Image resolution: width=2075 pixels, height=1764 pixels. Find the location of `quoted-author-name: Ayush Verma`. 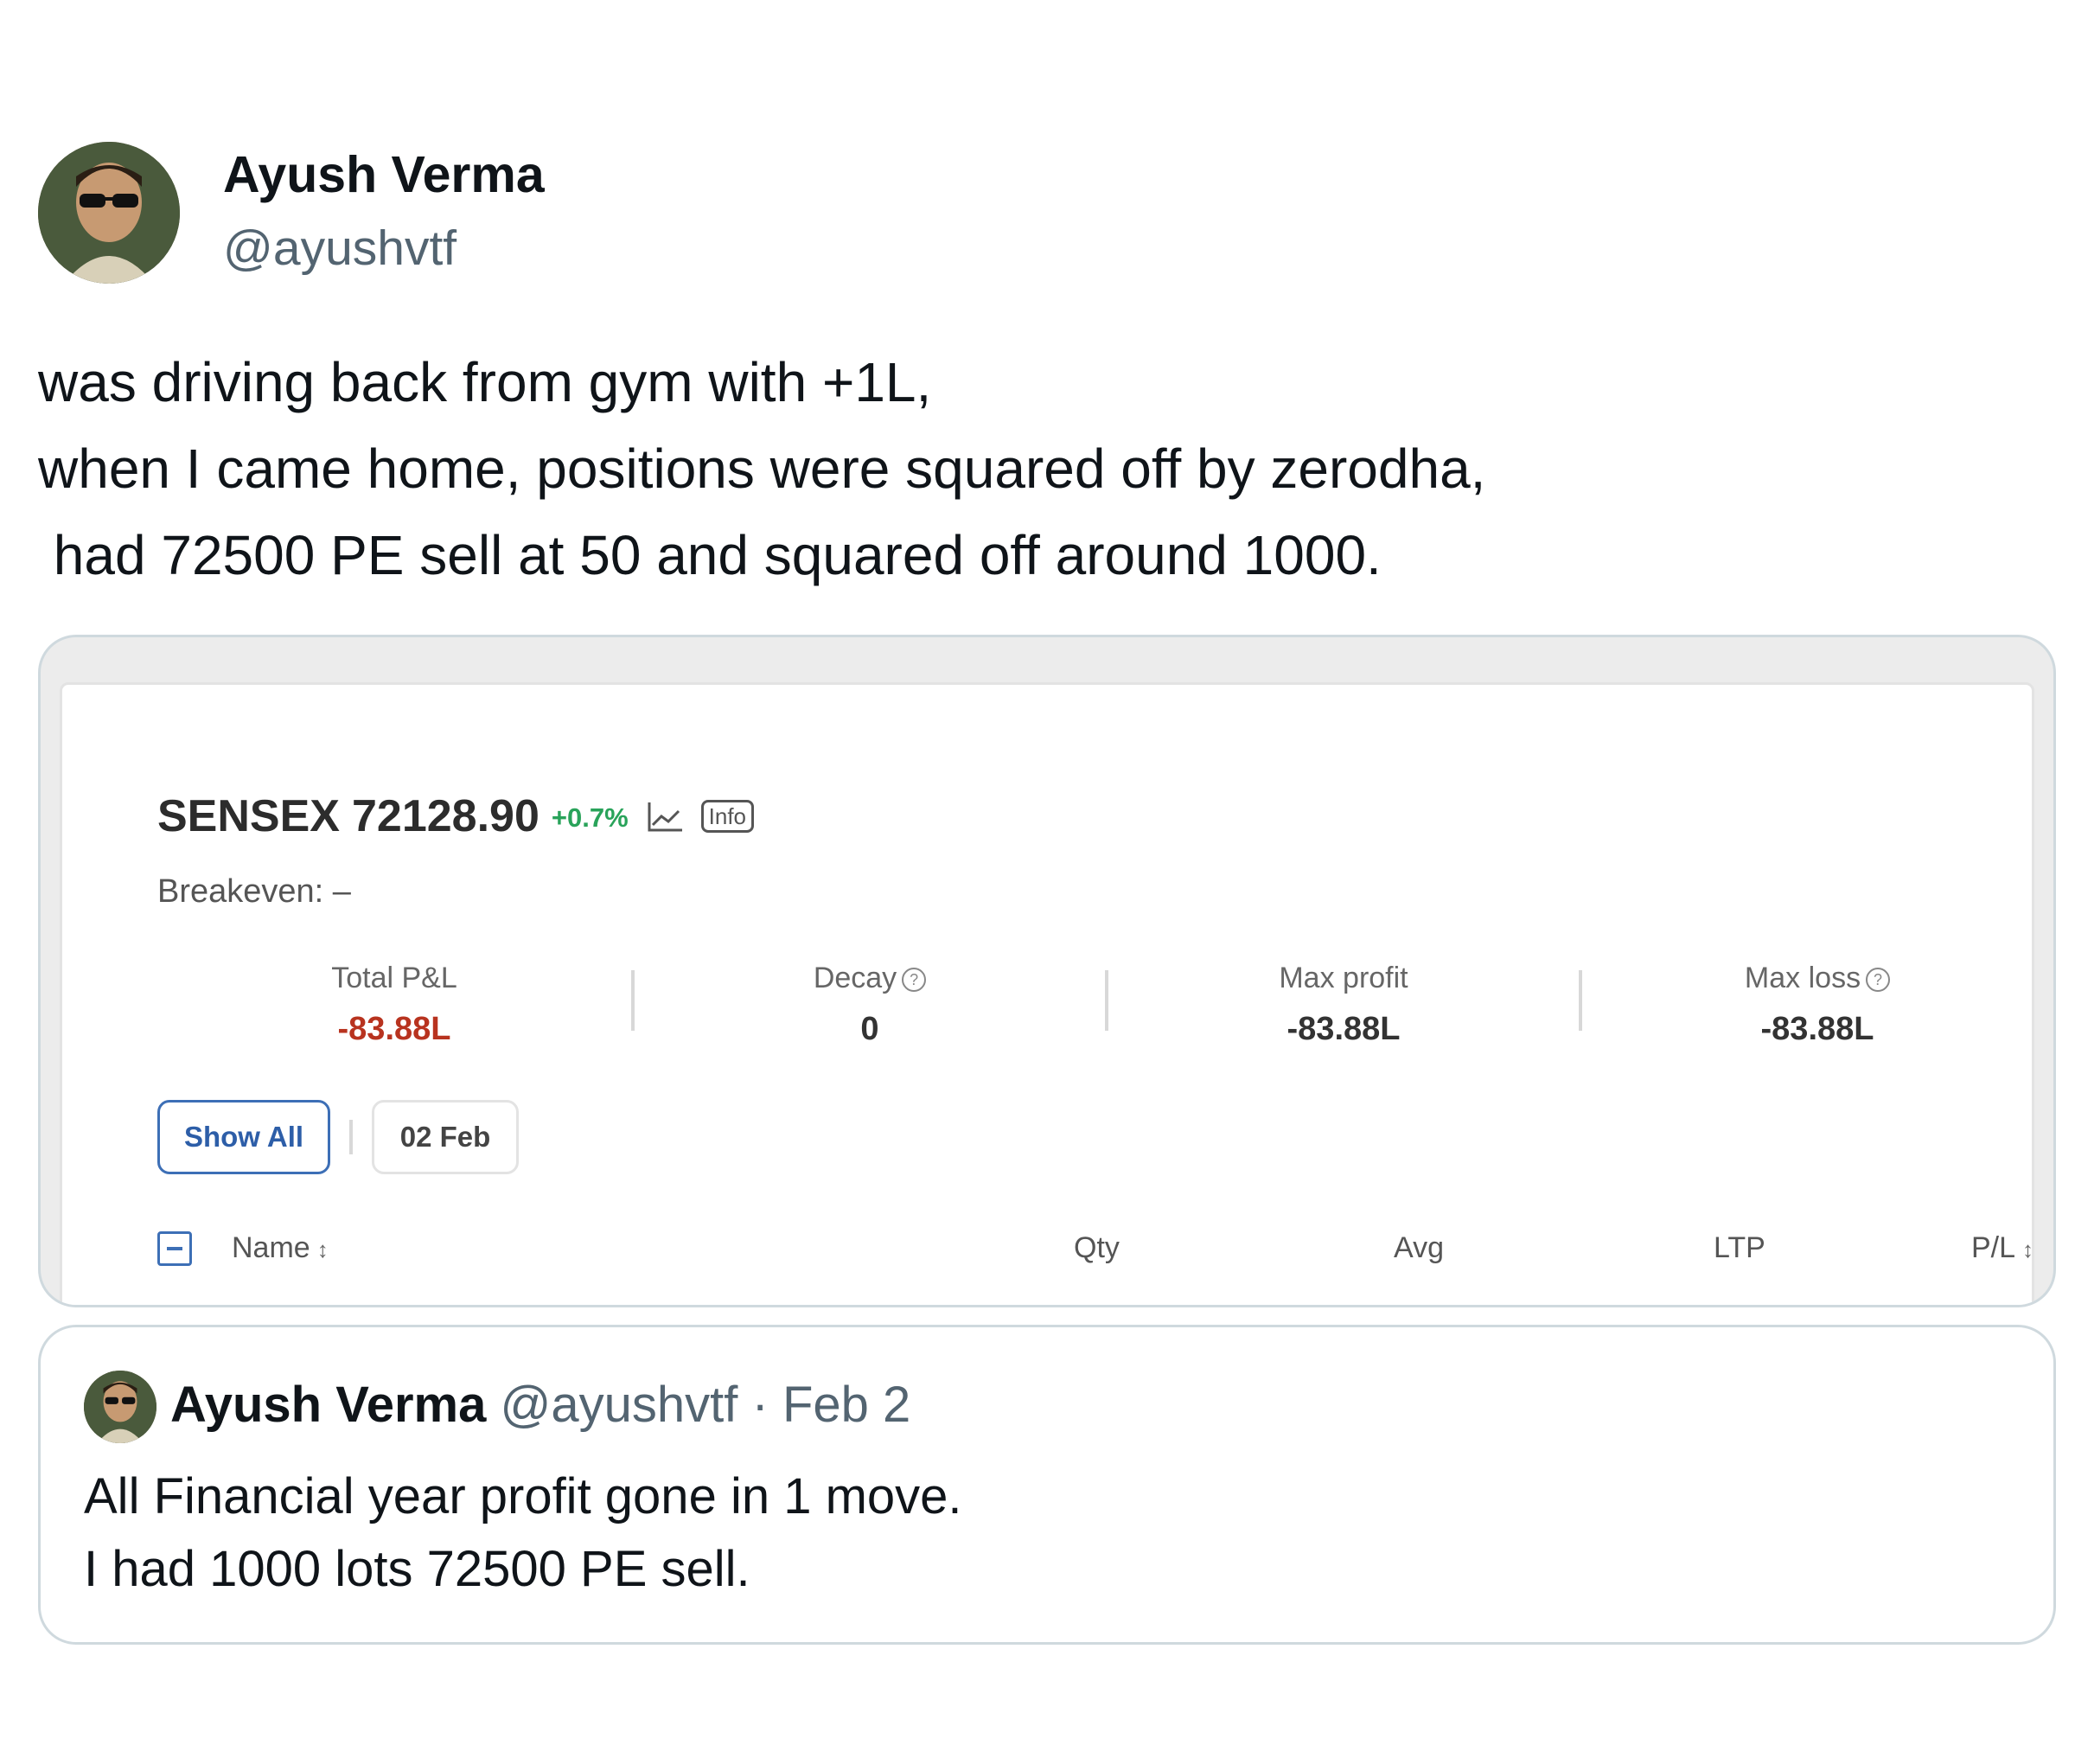

quoted-author-name: Ayush Verma is located at coordinates (328, 1405).